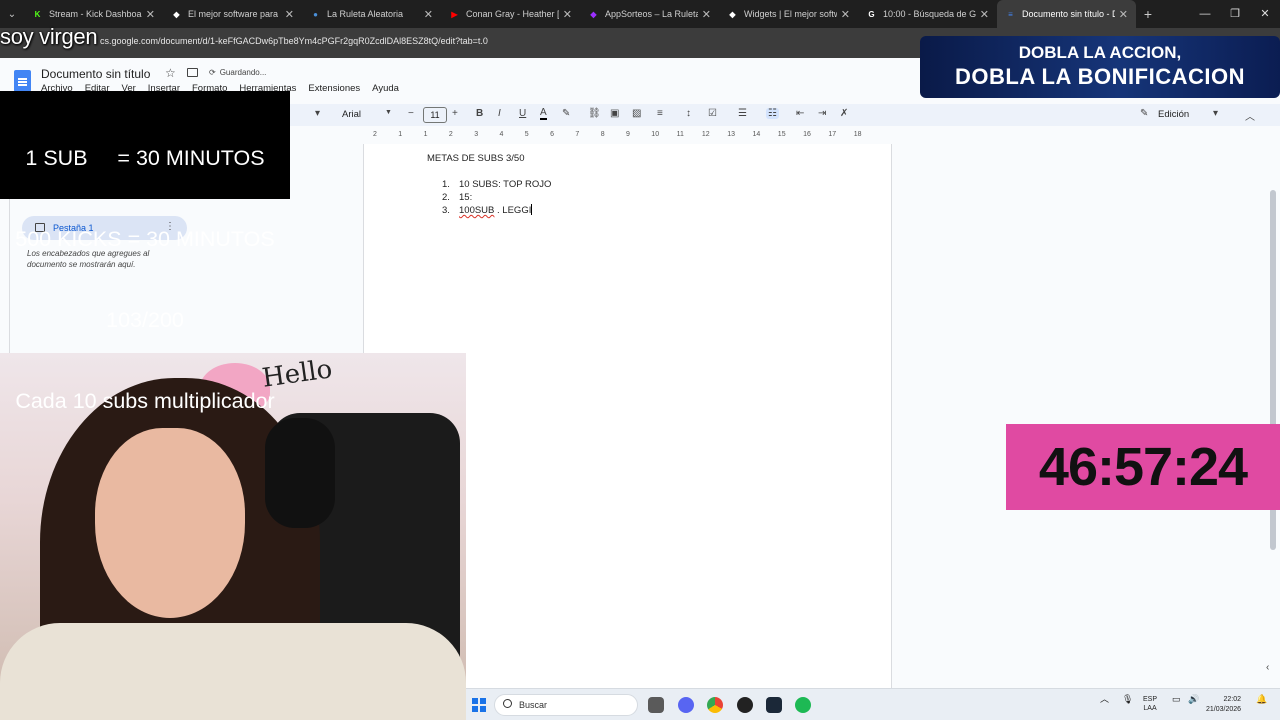 This screenshot has height=720, width=1280. What do you see at coordinates (800, 113) in the screenshot?
I see `decrease-indent-icon: ⇤` at bounding box center [800, 113].